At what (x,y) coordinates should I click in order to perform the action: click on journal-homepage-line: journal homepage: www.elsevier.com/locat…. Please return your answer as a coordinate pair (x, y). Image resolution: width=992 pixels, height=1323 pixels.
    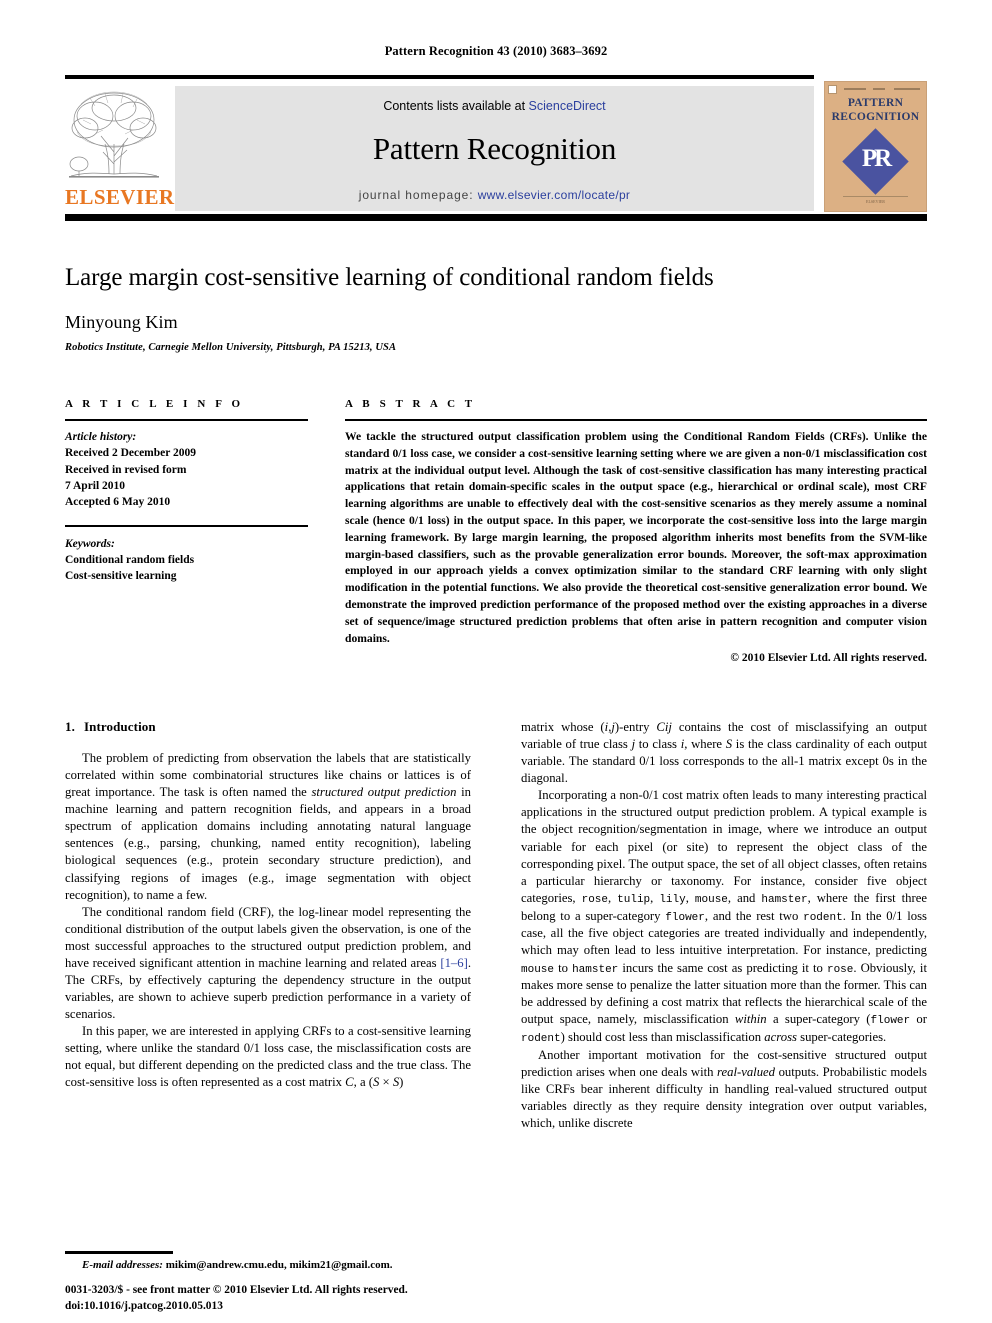
    Looking at the image, I should click on (494, 195).